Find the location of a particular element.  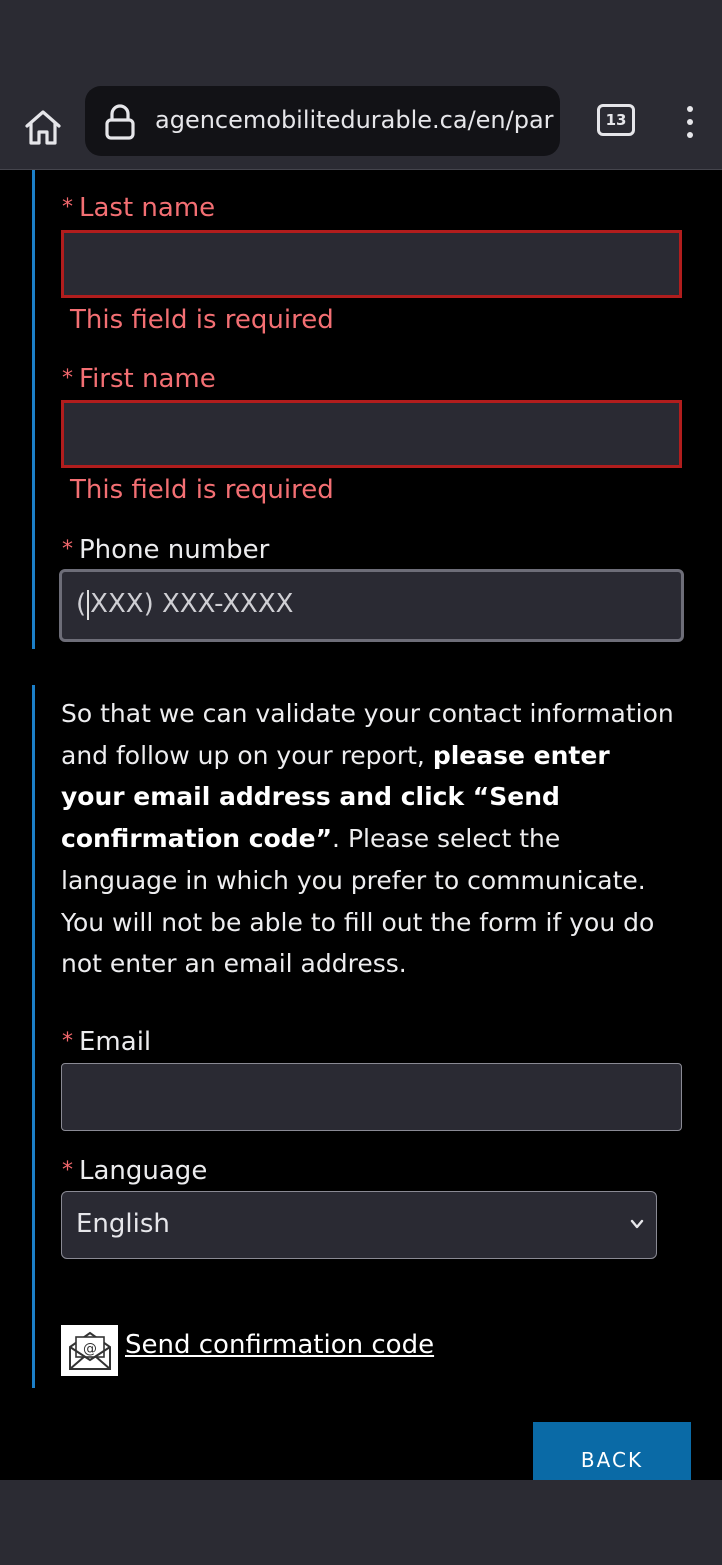

phone-placeholder: (XXX) XXX-XXXX is located at coordinates (185, 604).